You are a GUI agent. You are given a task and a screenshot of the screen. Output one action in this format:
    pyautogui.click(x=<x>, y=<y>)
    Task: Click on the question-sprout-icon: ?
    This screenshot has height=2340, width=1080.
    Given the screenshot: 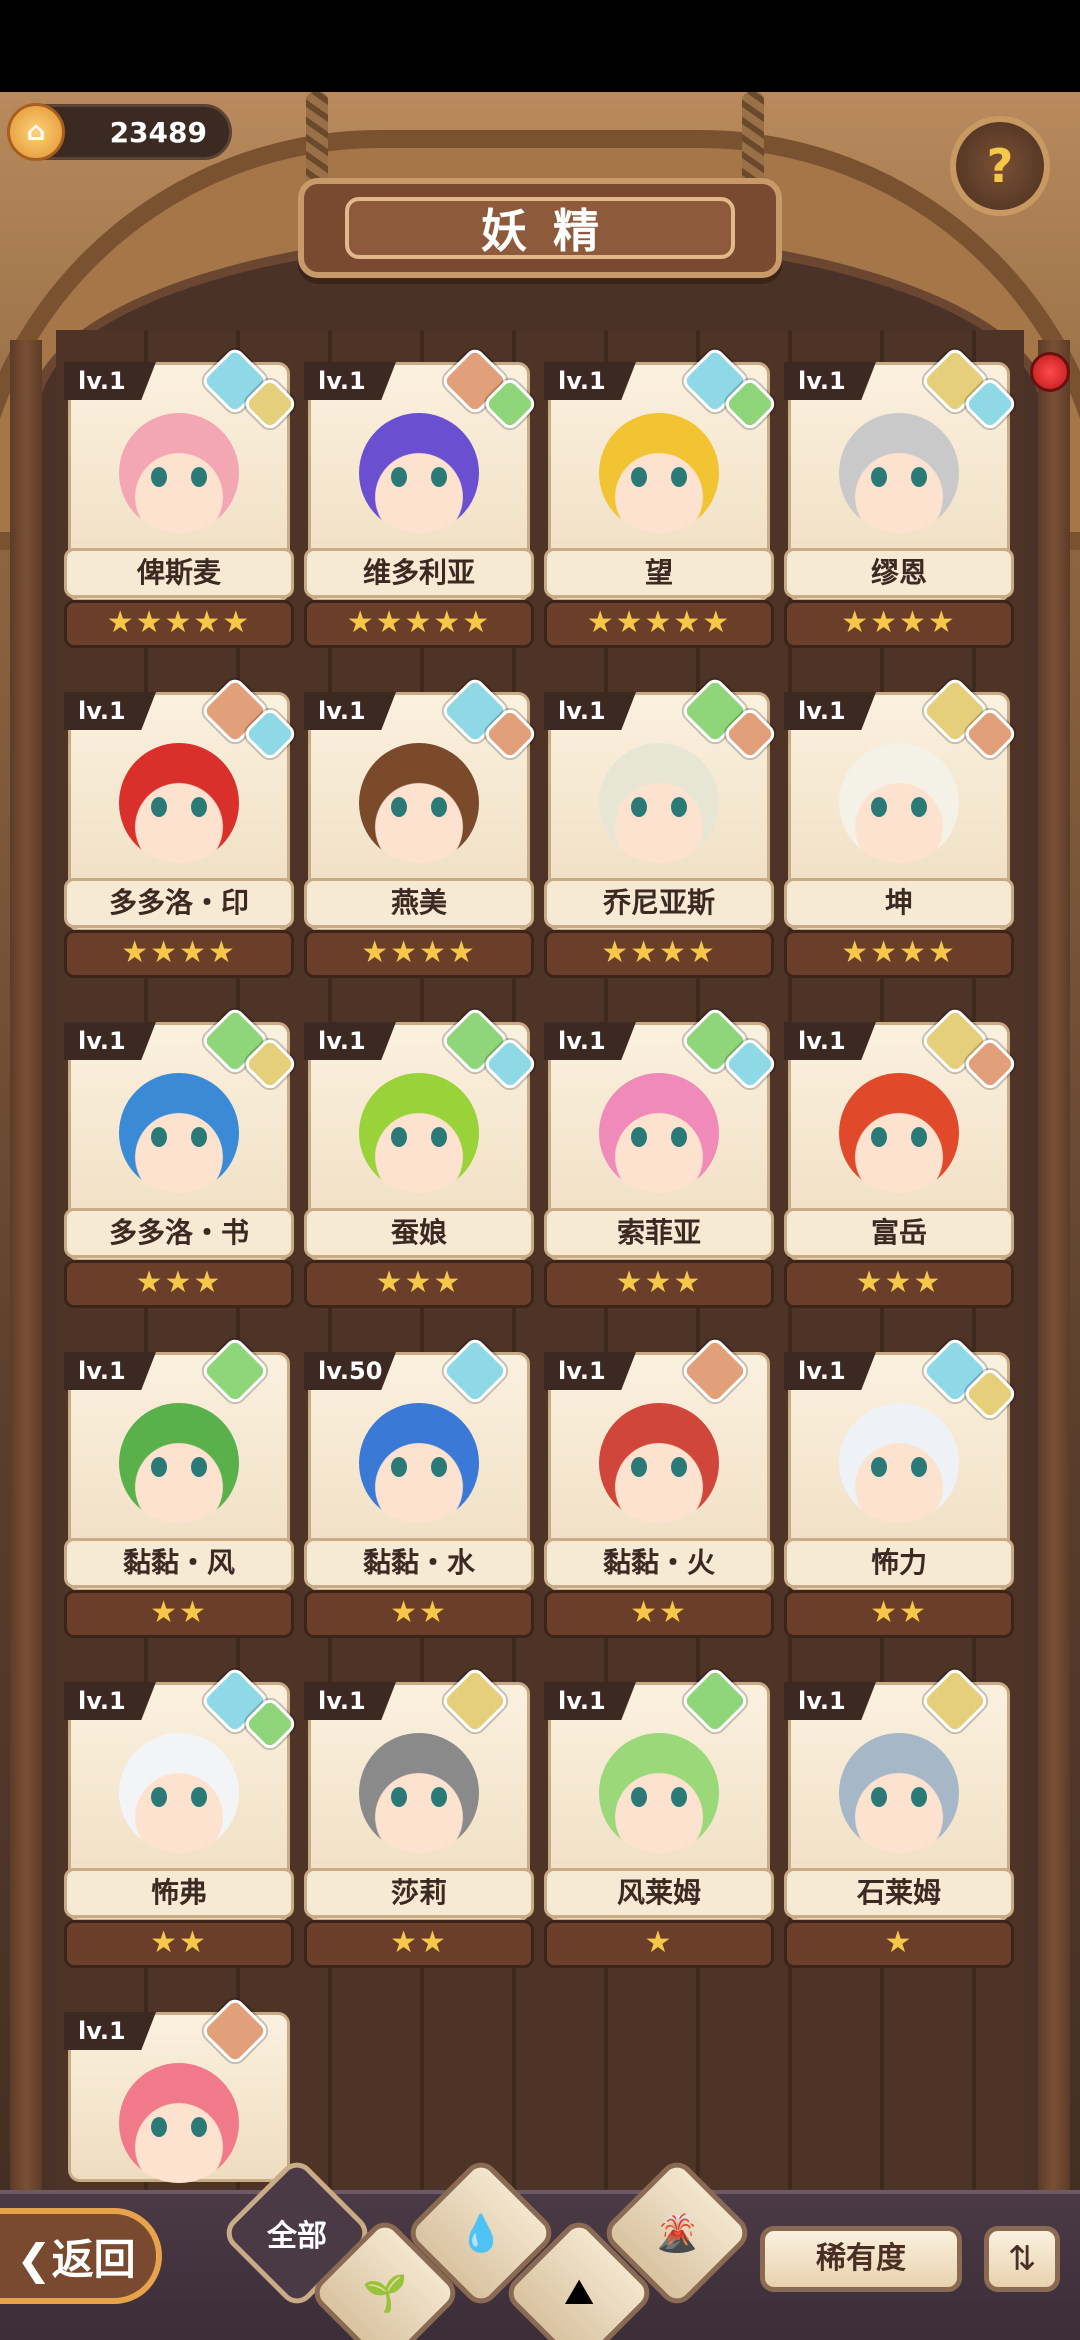 What is the action you would take?
    pyautogui.click(x=1000, y=166)
    